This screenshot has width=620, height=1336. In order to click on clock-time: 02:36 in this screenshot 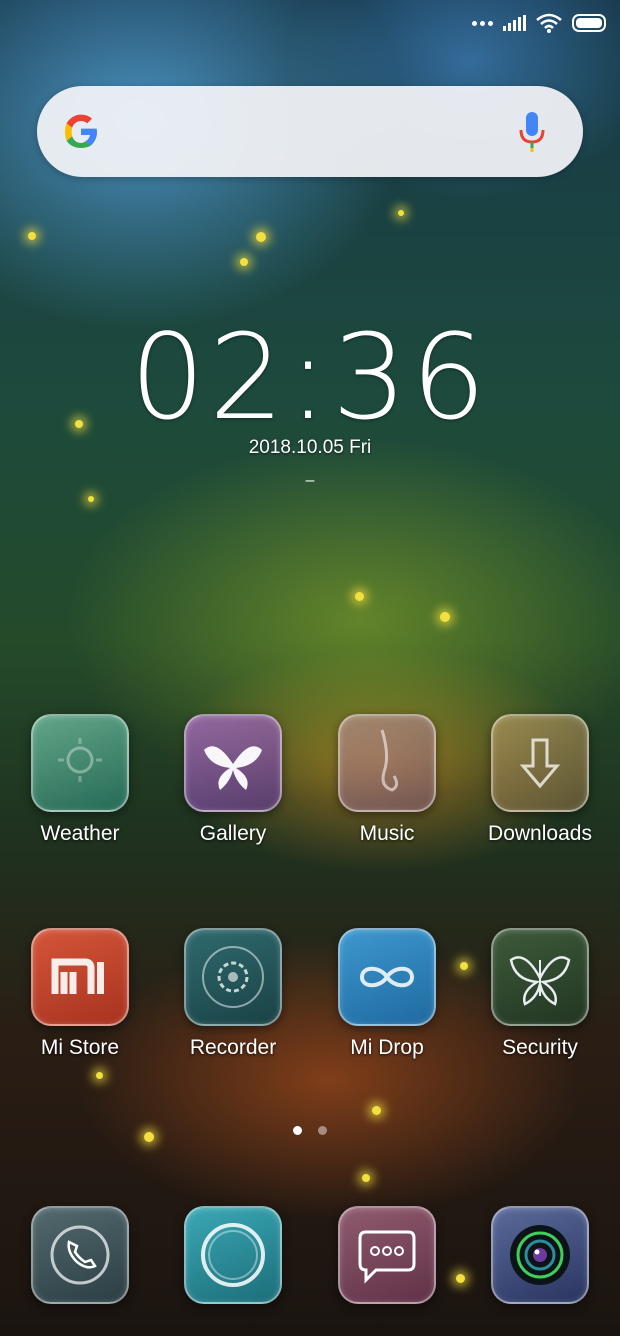, I will do `click(310, 377)`.